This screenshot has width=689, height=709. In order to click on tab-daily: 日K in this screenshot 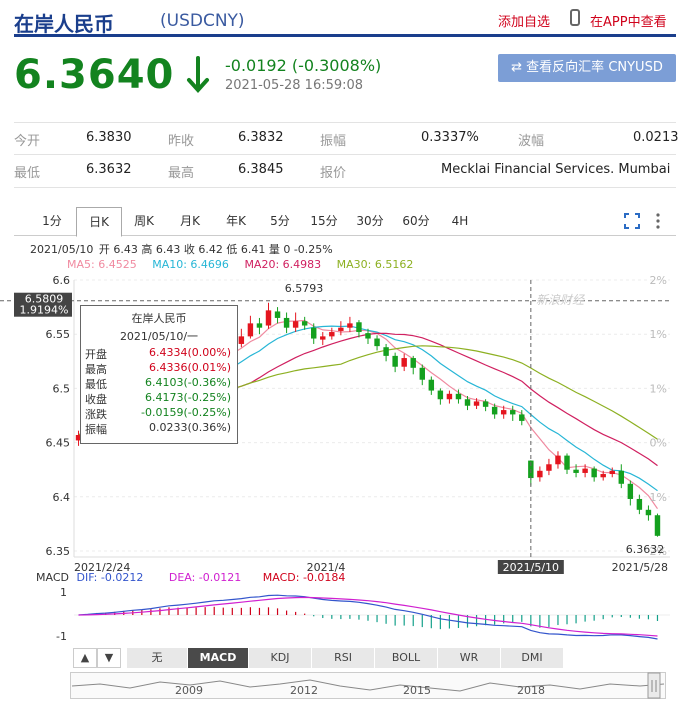, I will do `click(99, 222)`.